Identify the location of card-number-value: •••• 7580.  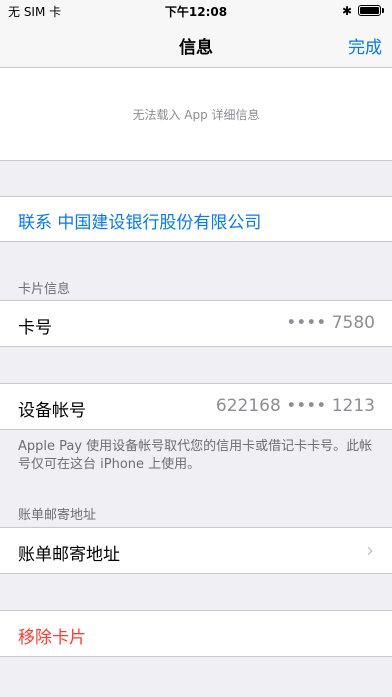
(330, 323).